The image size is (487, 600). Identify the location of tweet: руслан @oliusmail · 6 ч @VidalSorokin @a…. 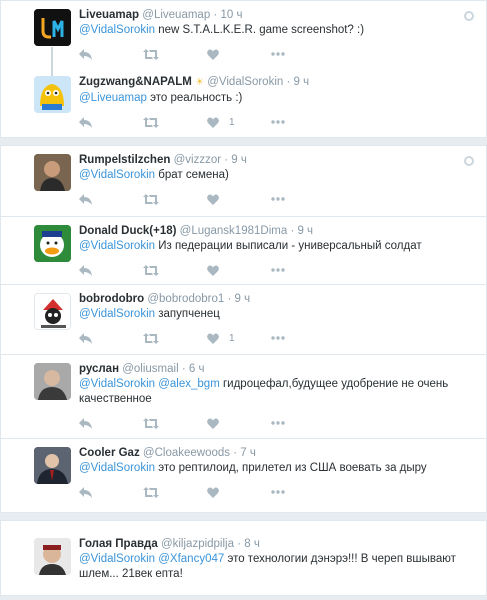
(243, 396).